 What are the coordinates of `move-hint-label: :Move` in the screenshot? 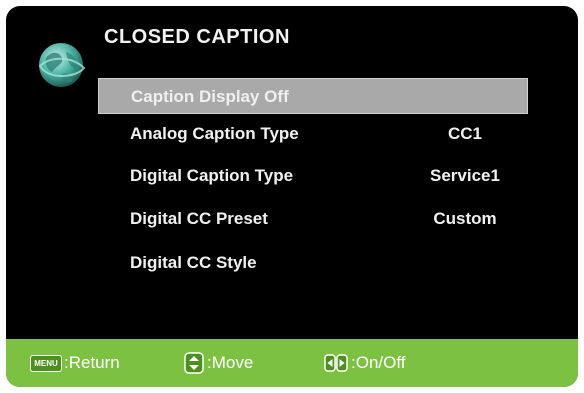 It's located at (230, 362).